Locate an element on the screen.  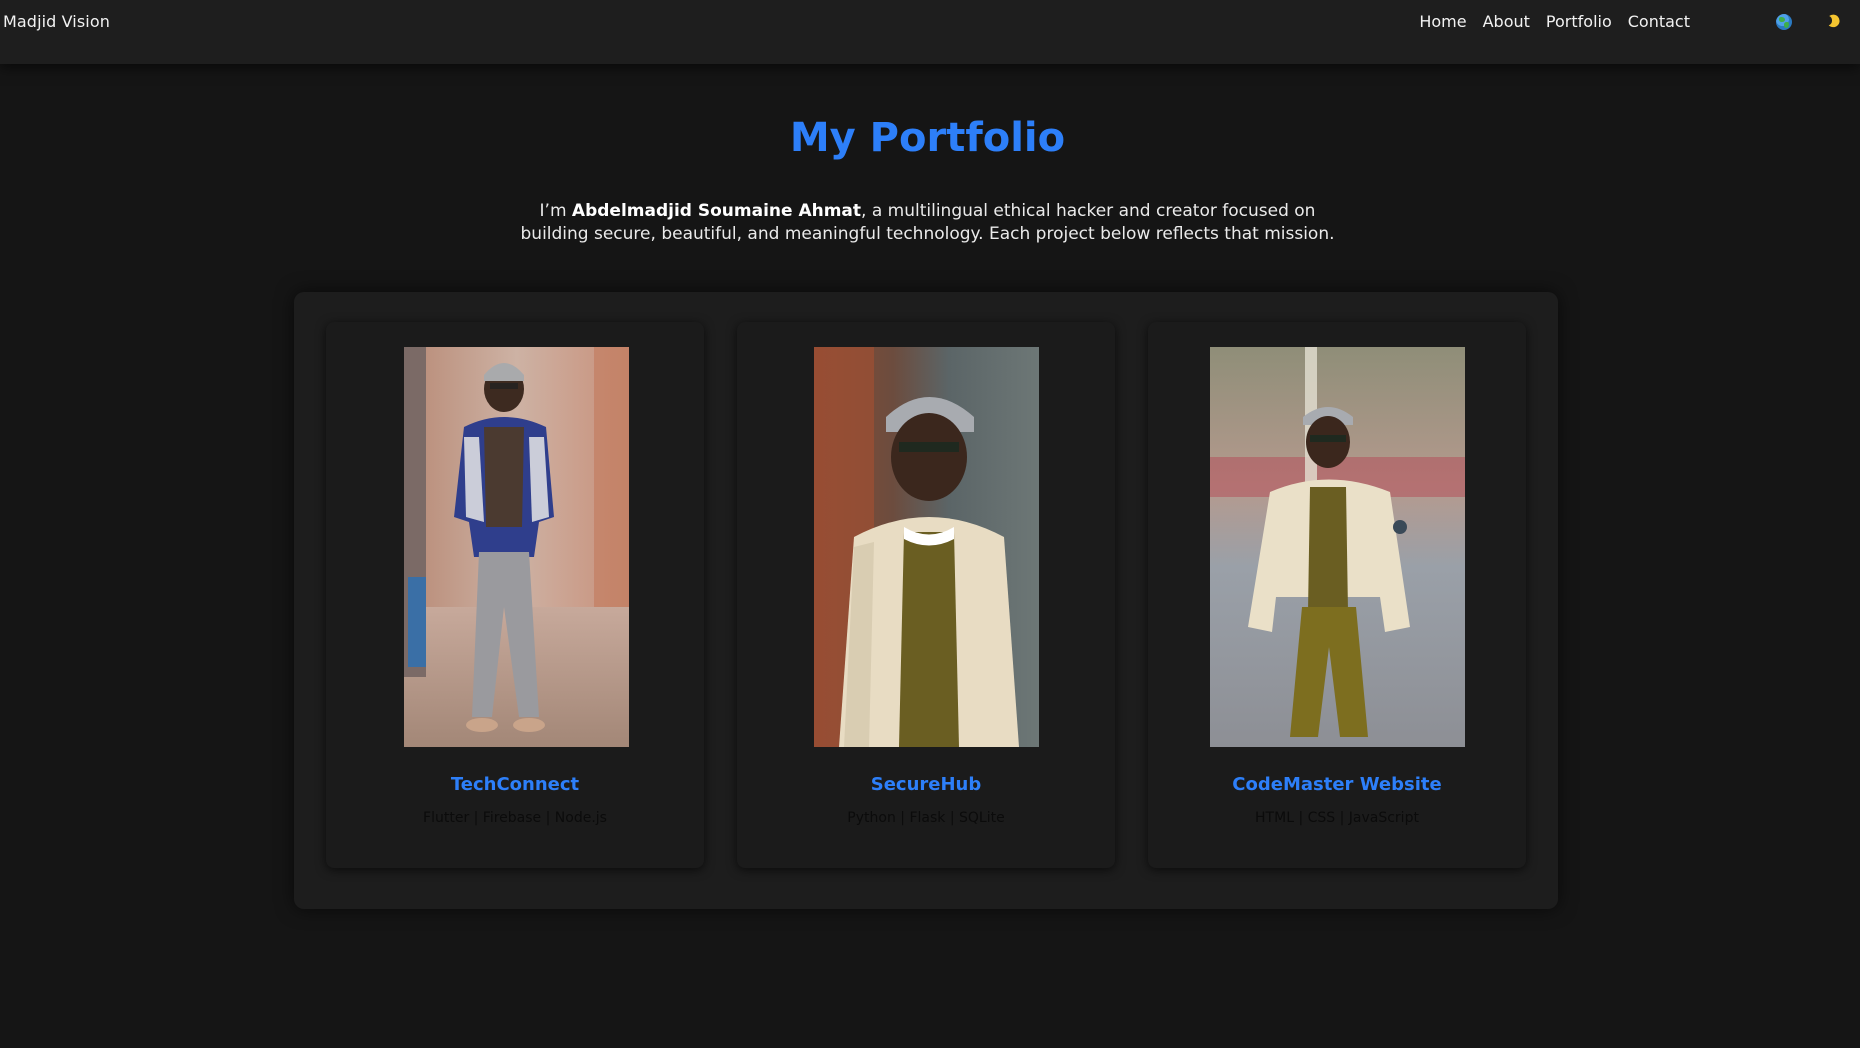
nav-link-about: About is located at coordinates (1506, 21).